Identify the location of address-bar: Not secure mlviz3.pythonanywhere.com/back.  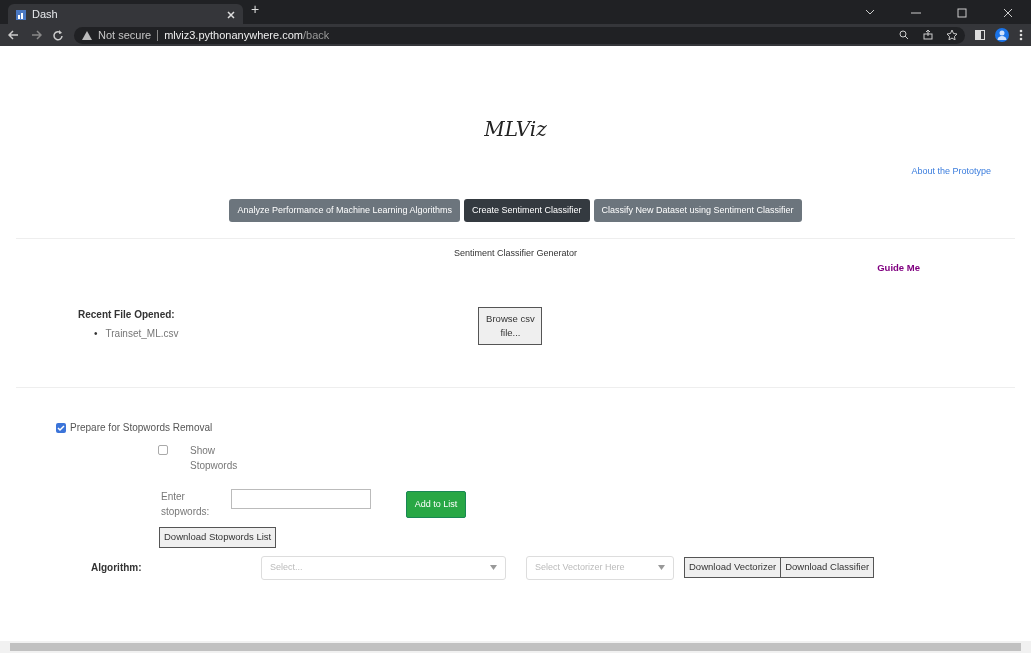
(519, 35).